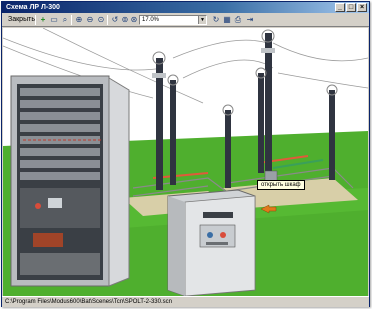 The image size is (372, 309). I want to click on control-cabinet, so click(211, 242).